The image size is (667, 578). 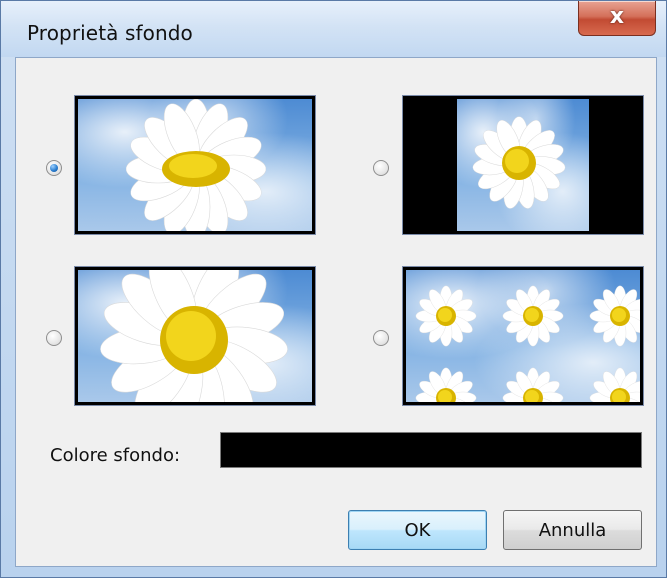 I want to click on close-button: x, so click(x=617, y=18).